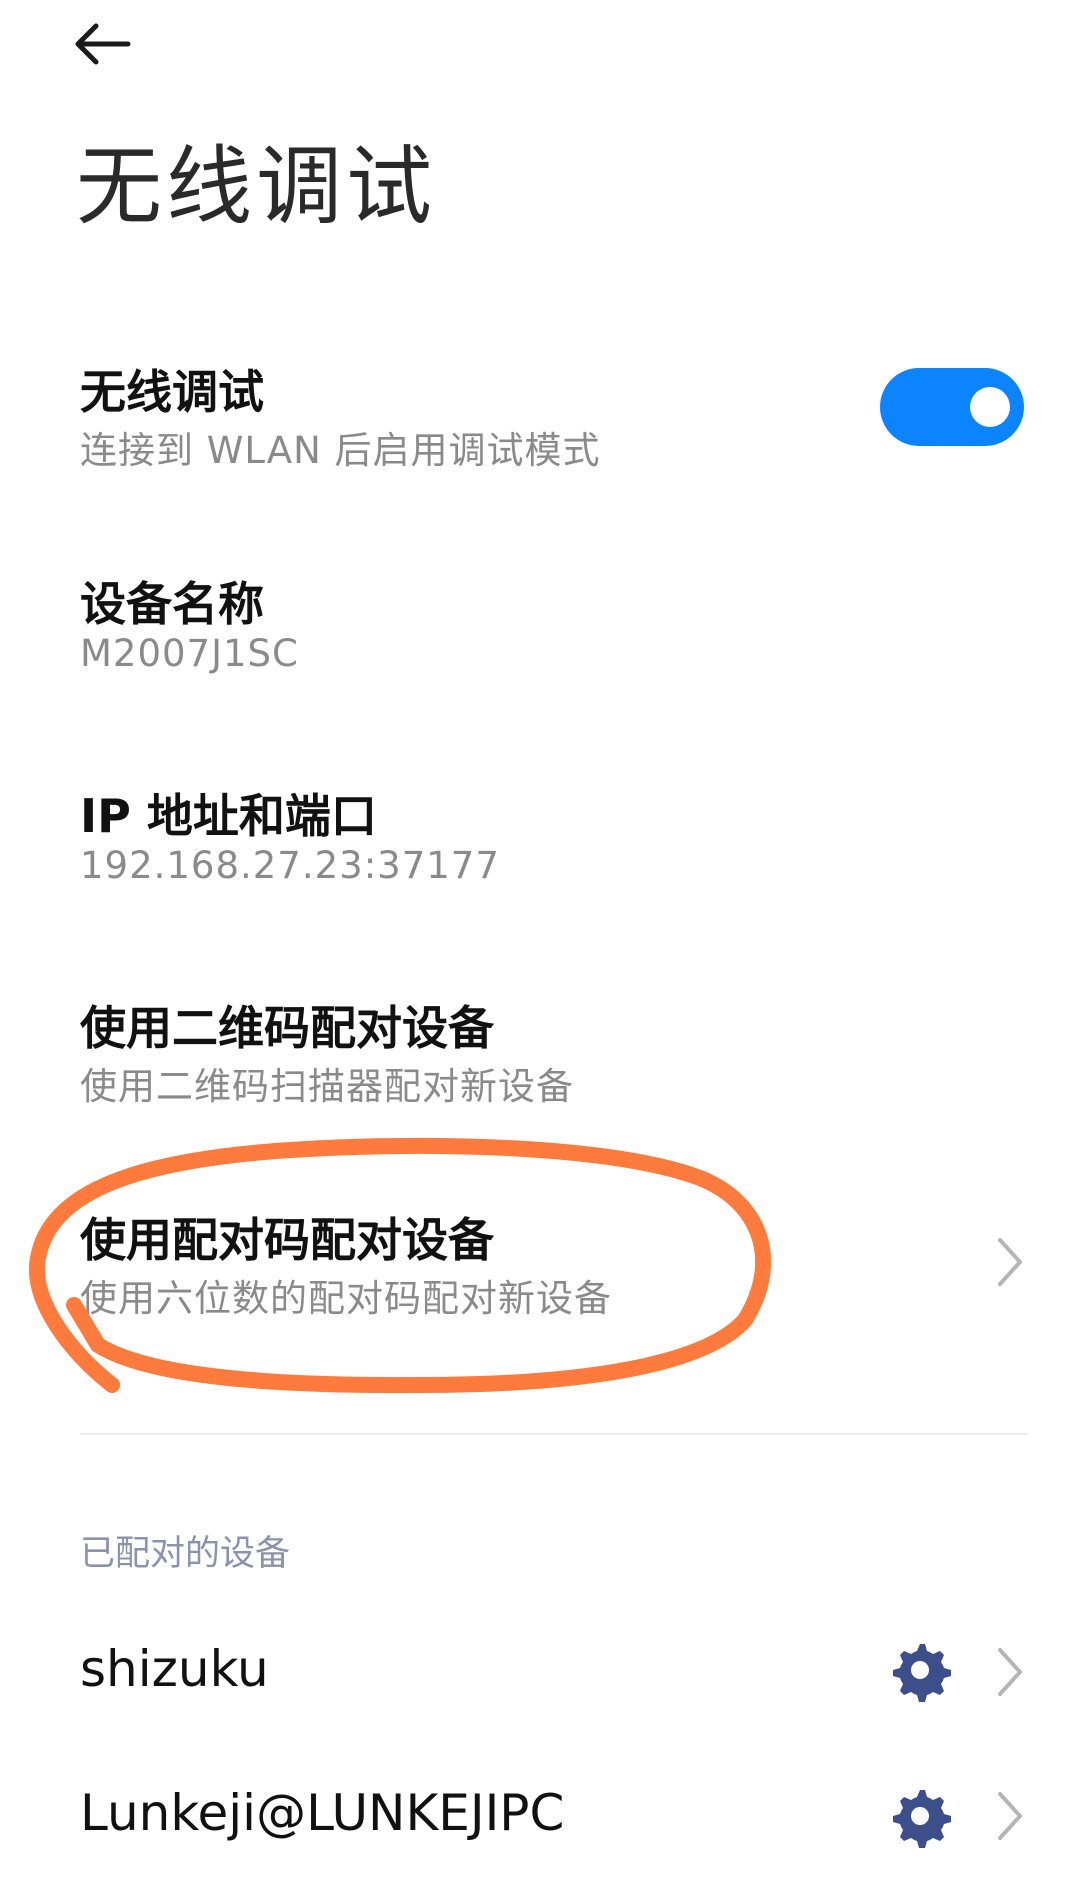  What do you see at coordinates (290, 865) in the screenshot?
I see `ip-port-value: 192.168.27.23:37177` at bounding box center [290, 865].